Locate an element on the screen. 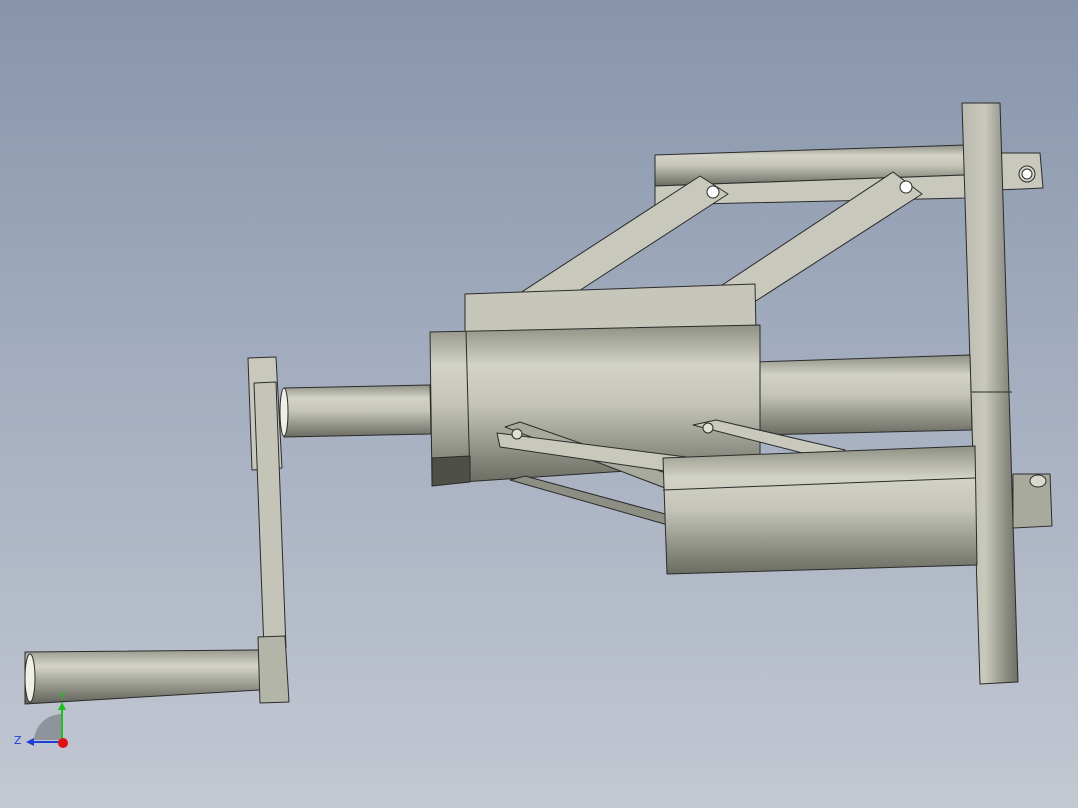 The height and width of the screenshot is (808, 1078). piston-rod is located at coordinates (355, 411).